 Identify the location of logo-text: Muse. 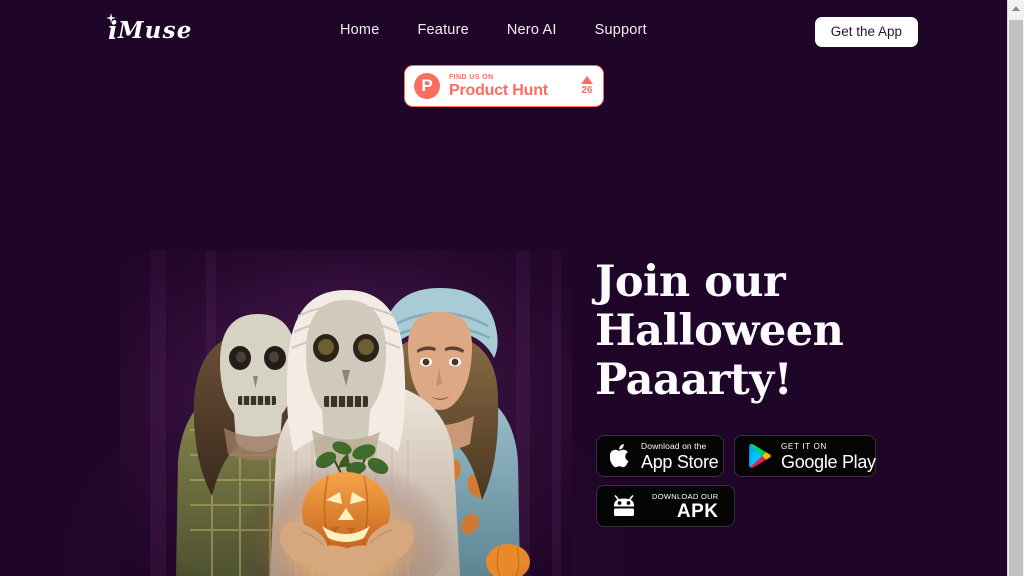
(155, 30).